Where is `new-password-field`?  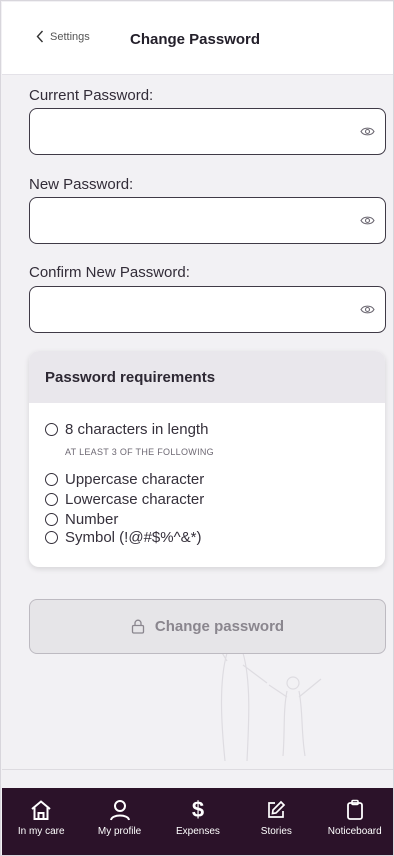
new-password-field is located at coordinates (207, 220).